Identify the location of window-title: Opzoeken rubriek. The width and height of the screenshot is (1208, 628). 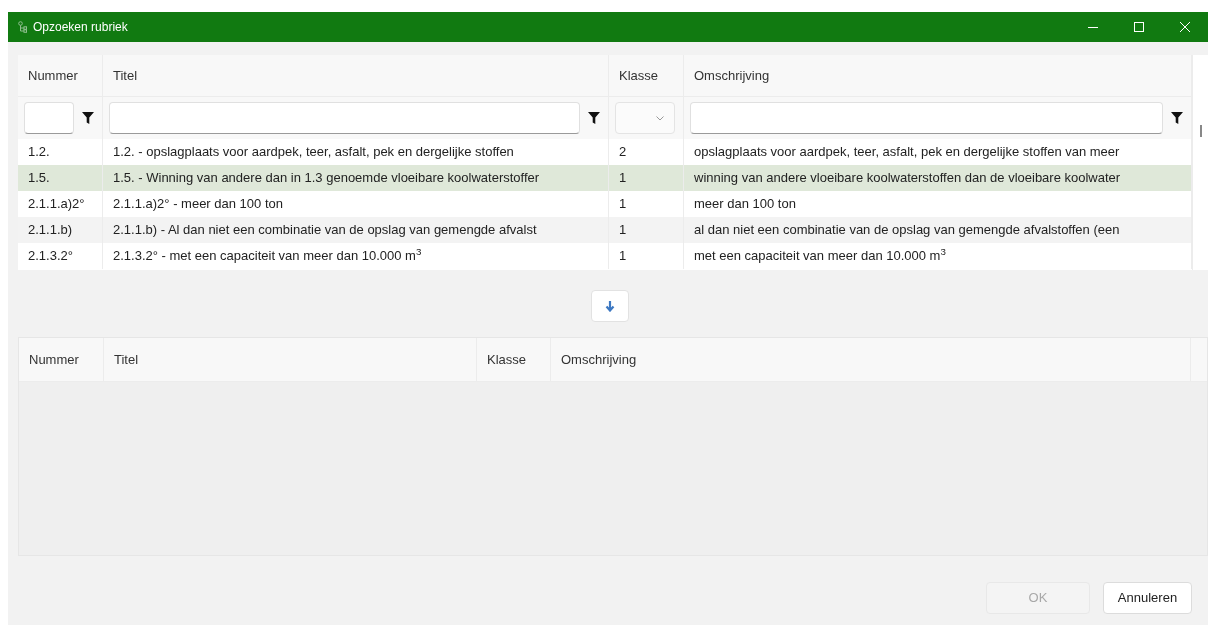
(80, 27).